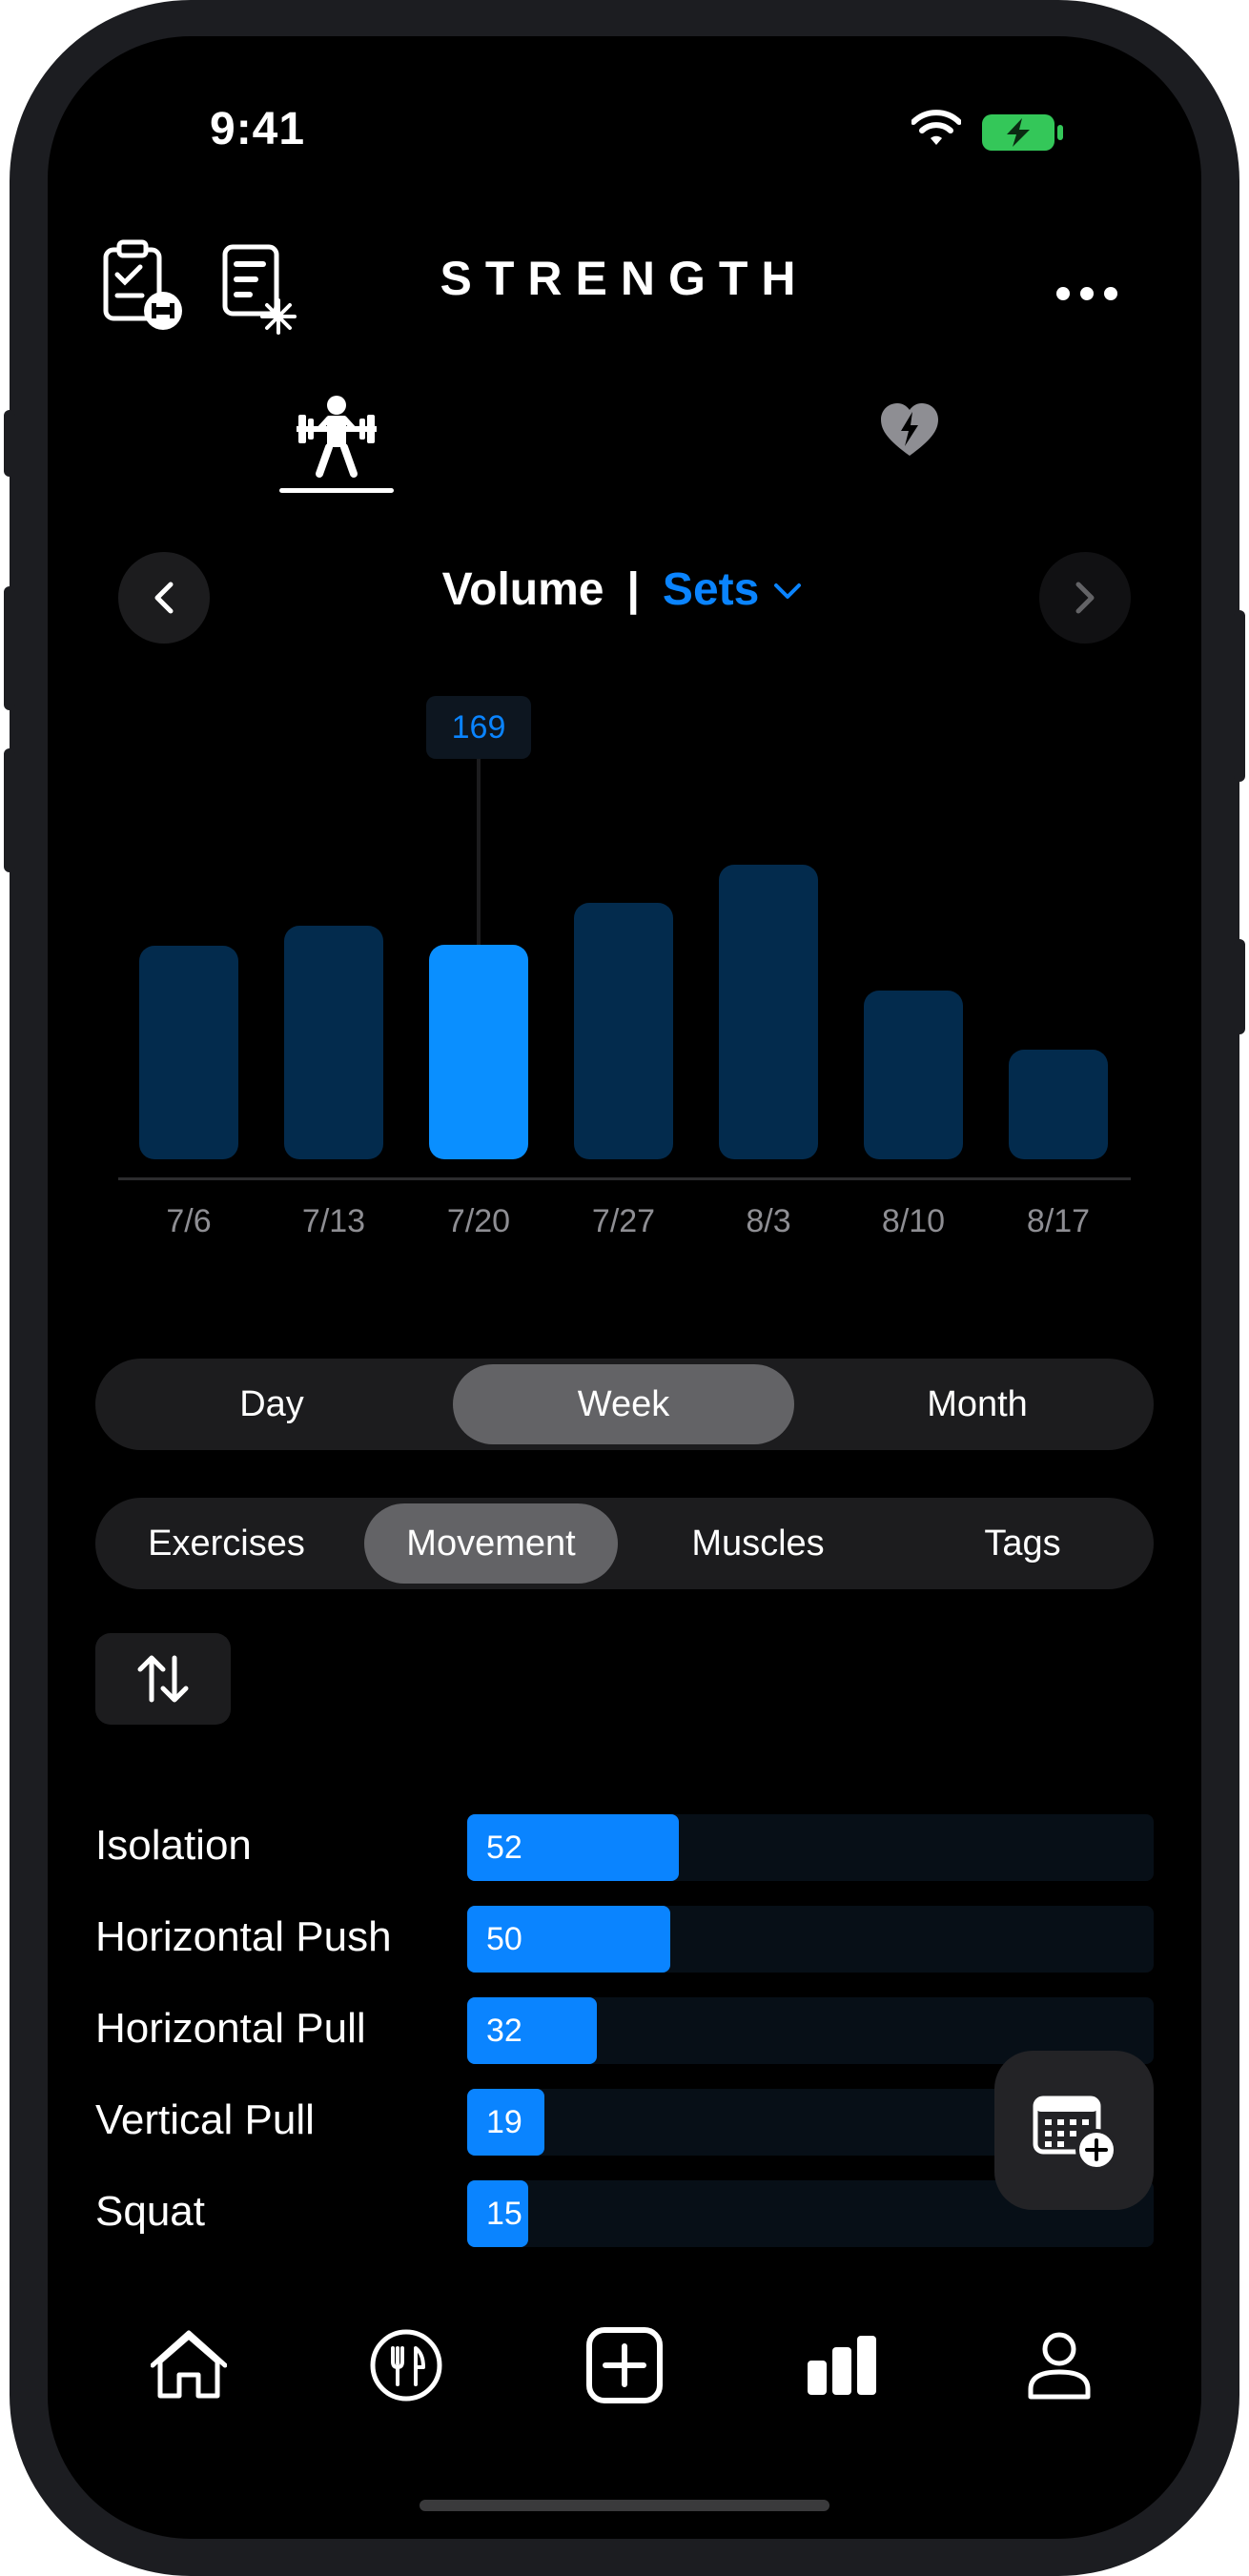 Image resolution: width=1249 pixels, height=2576 pixels. I want to click on movement-value: 19, so click(504, 2122).